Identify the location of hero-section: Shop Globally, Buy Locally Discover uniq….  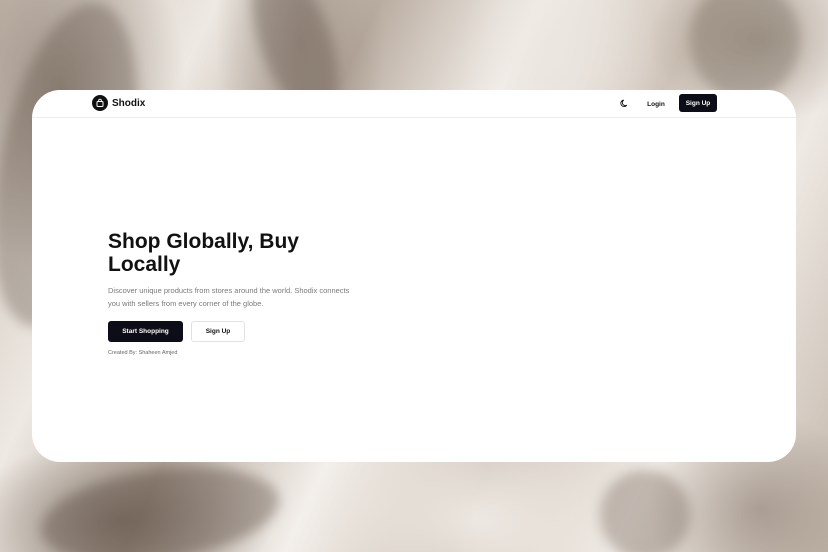
(238, 293).